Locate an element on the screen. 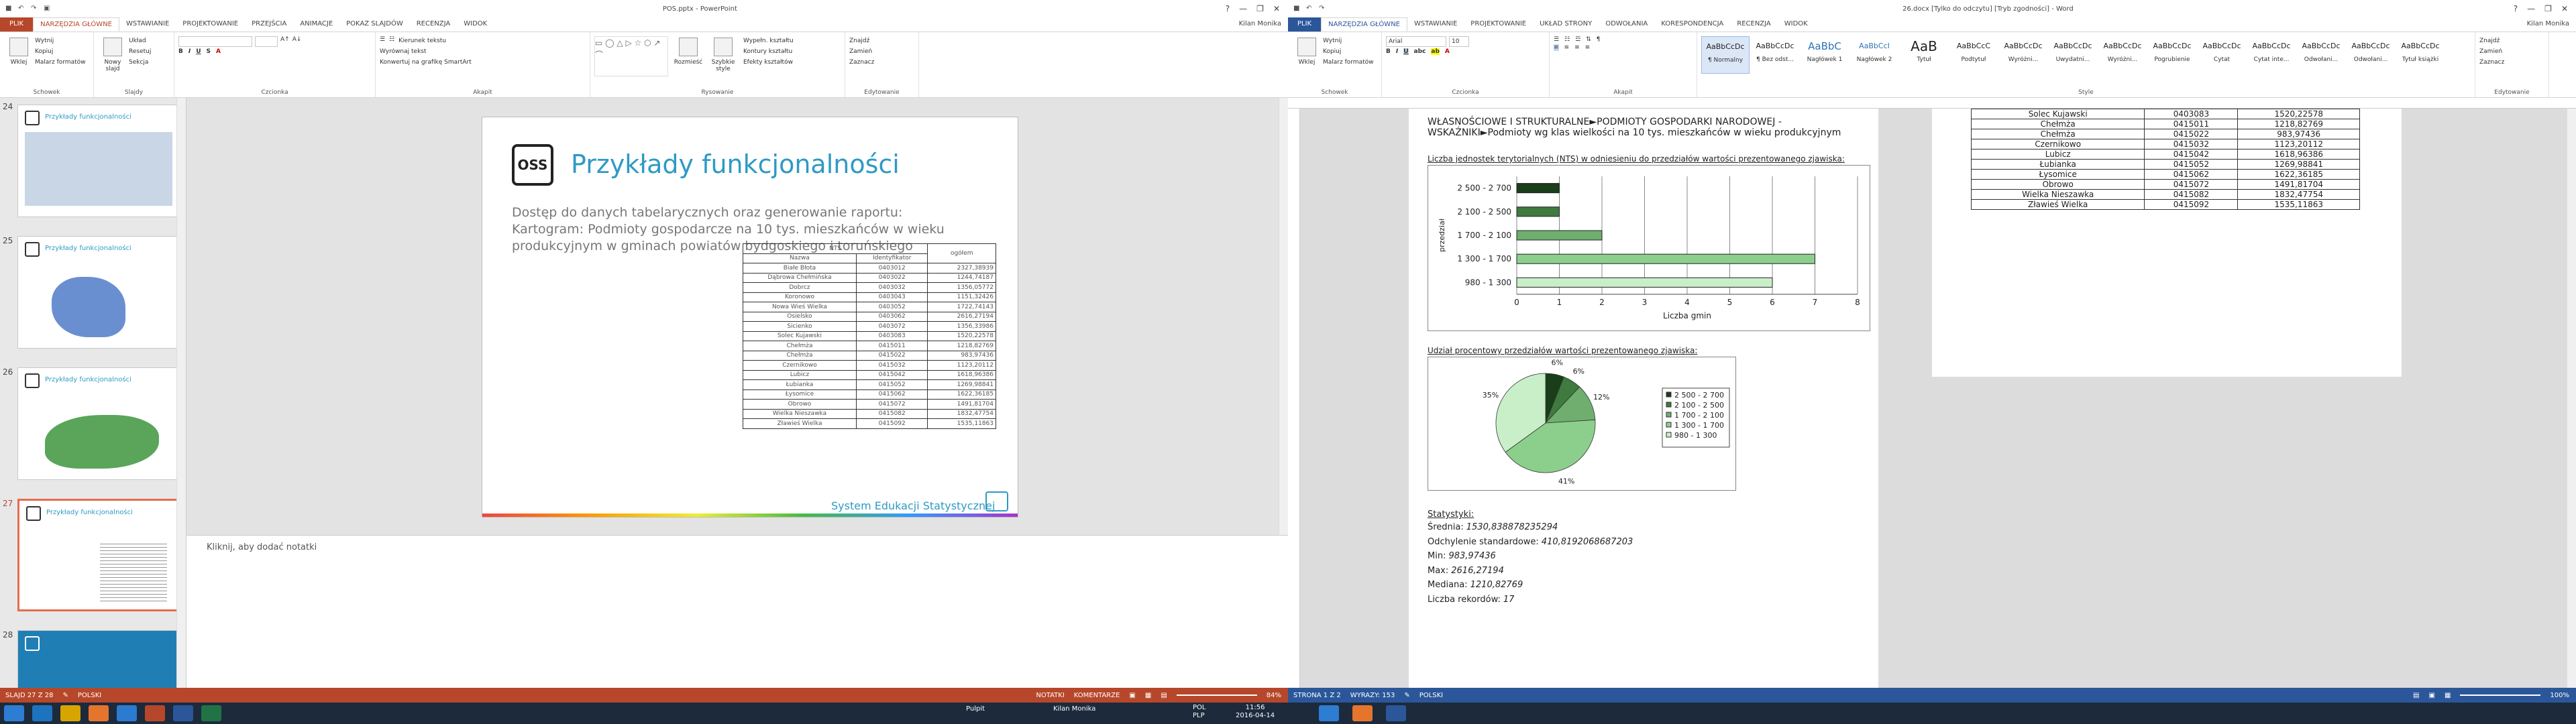 This screenshot has height=724, width=2576. font-size-combo is located at coordinates (266, 41).